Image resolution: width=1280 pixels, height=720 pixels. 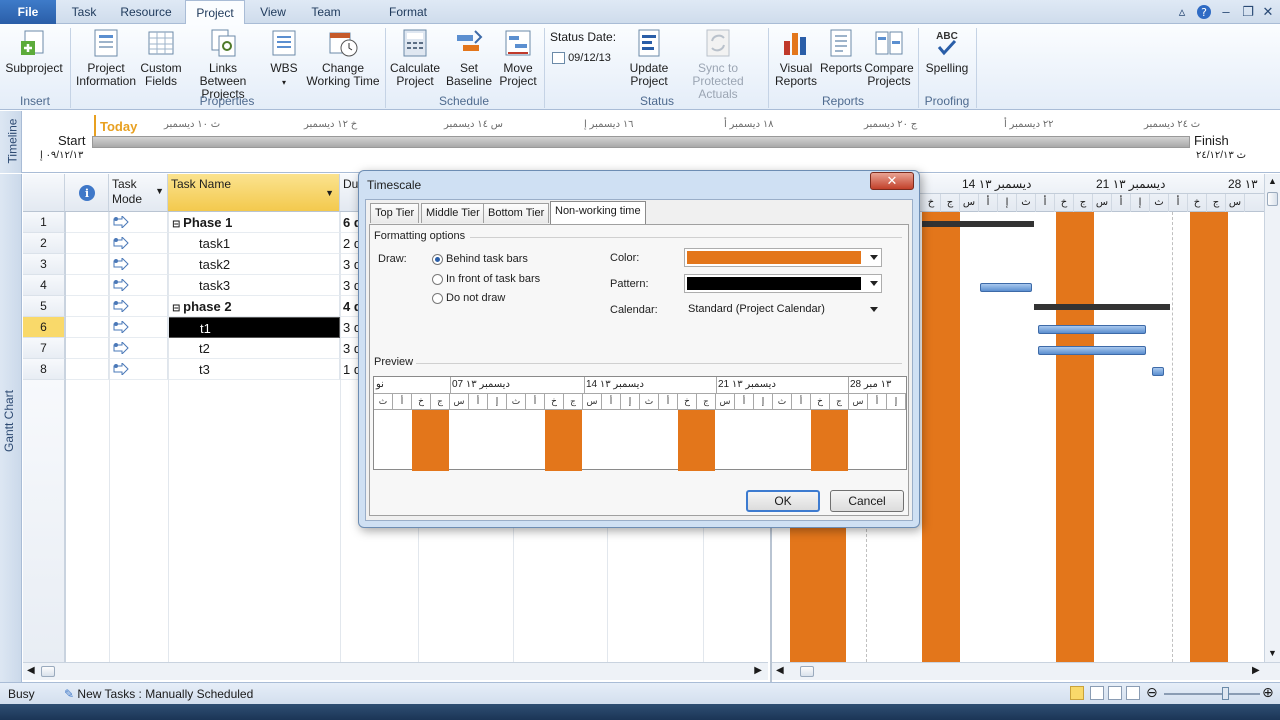 What do you see at coordinates (437, 298) in the screenshot?
I see `radio-do-not-draw` at bounding box center [437, 298].